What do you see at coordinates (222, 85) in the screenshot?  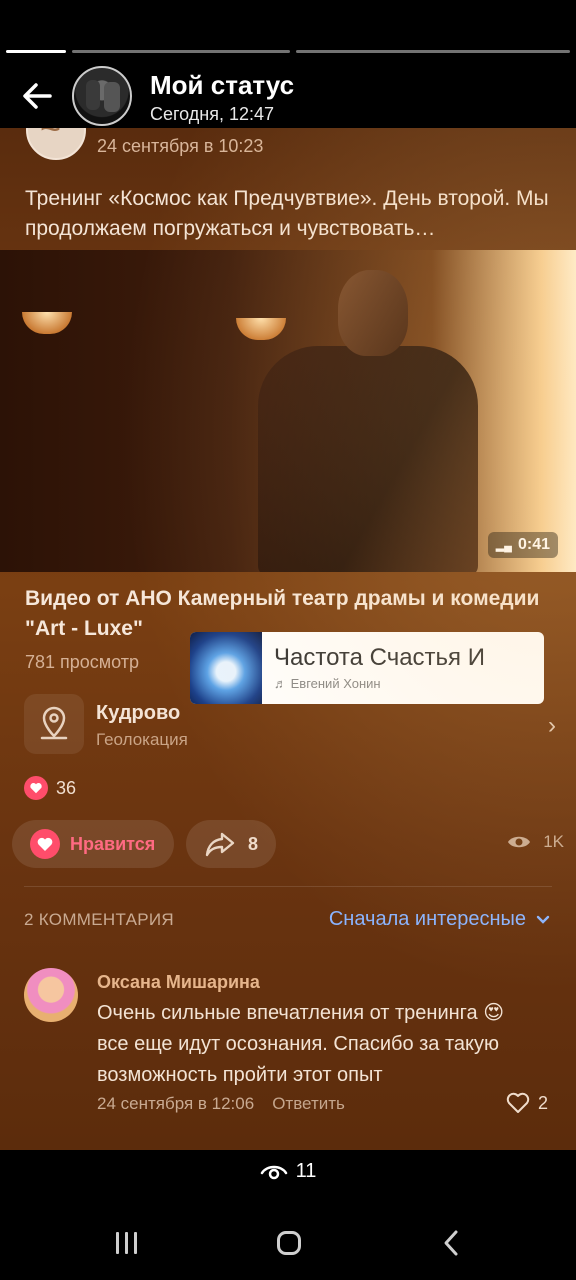 I see `page-title: Мой статус` at bounding box center [222, 85].